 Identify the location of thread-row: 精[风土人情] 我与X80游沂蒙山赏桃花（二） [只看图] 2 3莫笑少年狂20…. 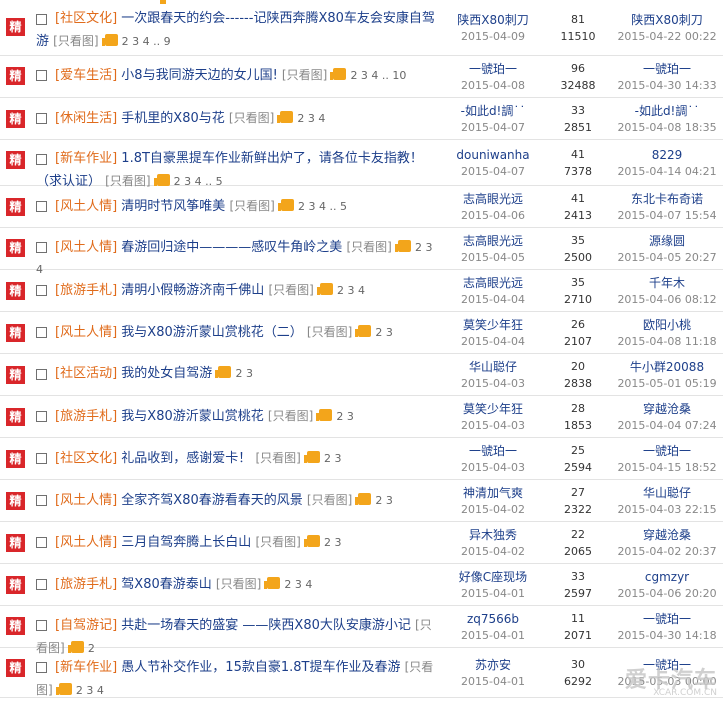
(361, 333).